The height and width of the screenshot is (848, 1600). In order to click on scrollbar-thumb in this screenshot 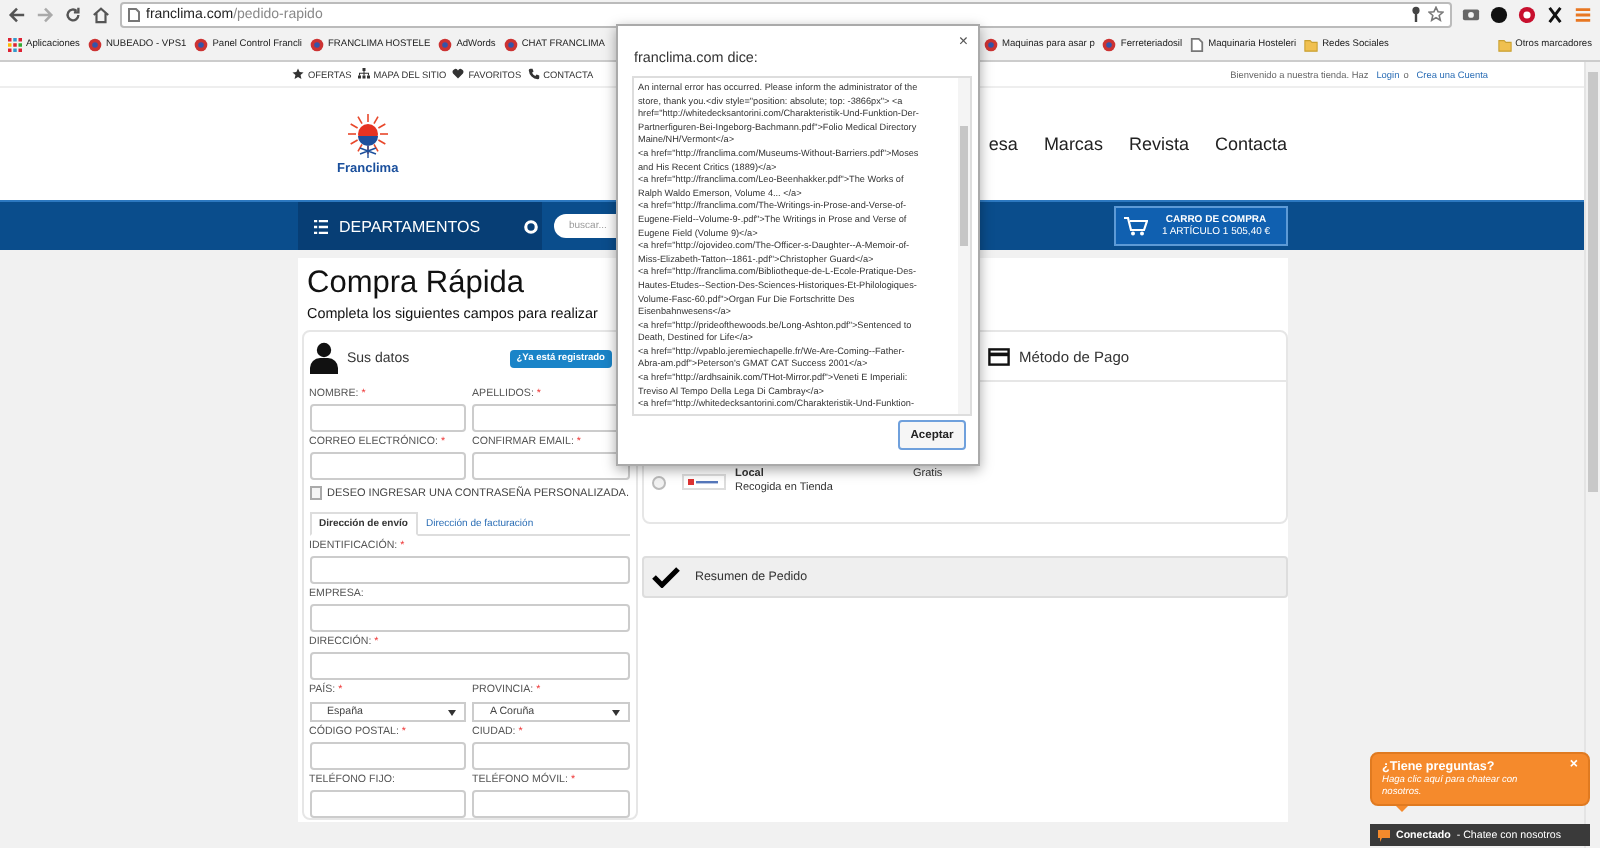, I will do `click(1593, 282)`.